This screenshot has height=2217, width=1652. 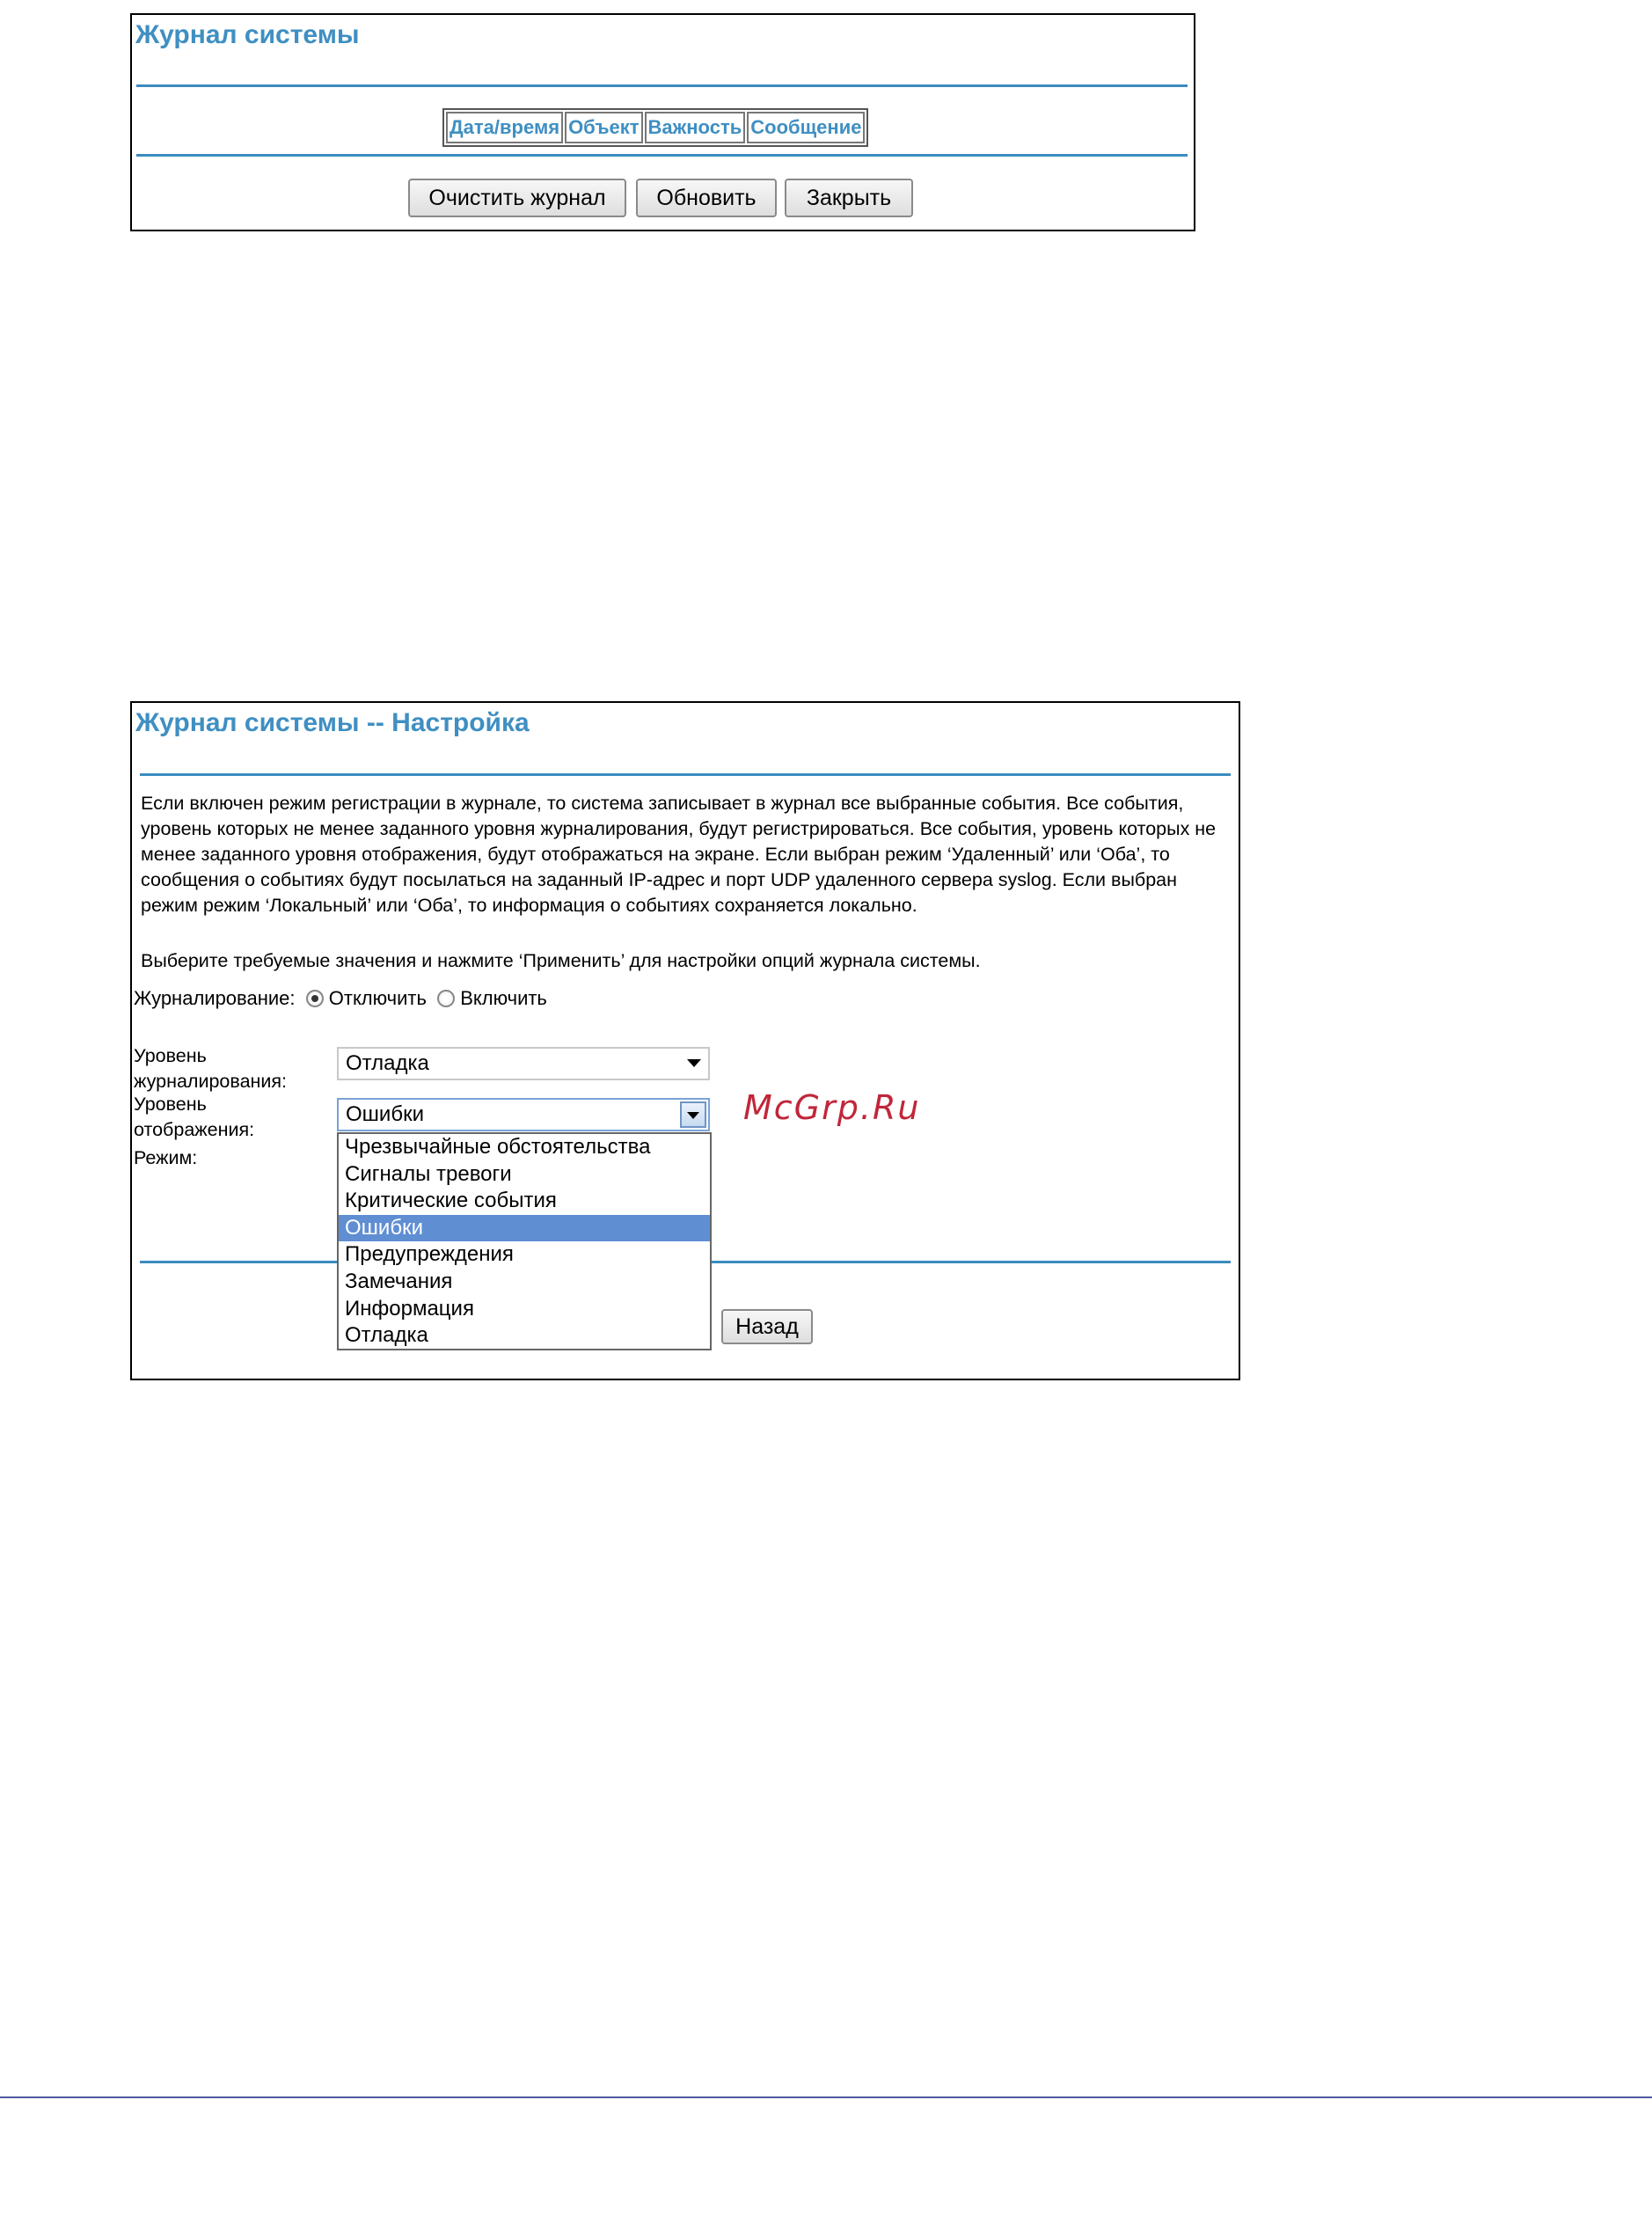 I want to click on log-settings-title: Журнал системы -- Настройка, so click(x=332, y=722).